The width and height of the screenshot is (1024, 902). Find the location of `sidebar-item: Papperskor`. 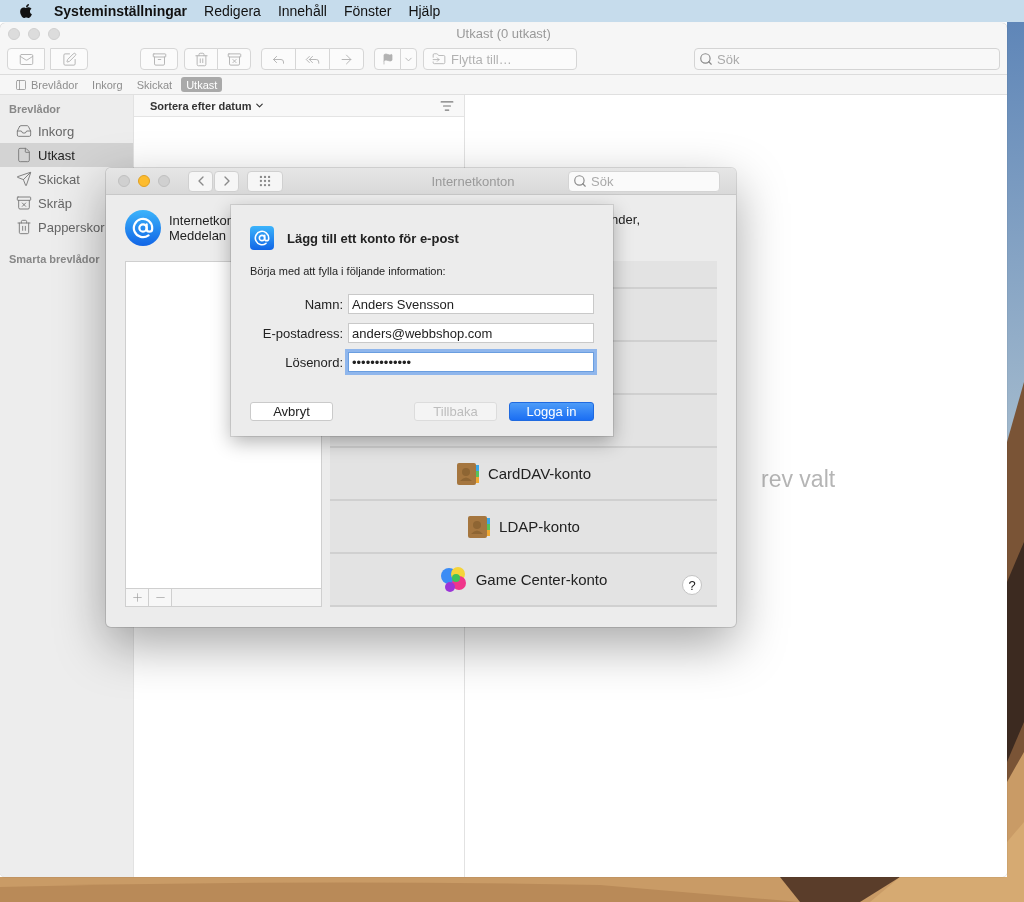

sidebar-item: Papperskor is located at coordinates (66, 227).